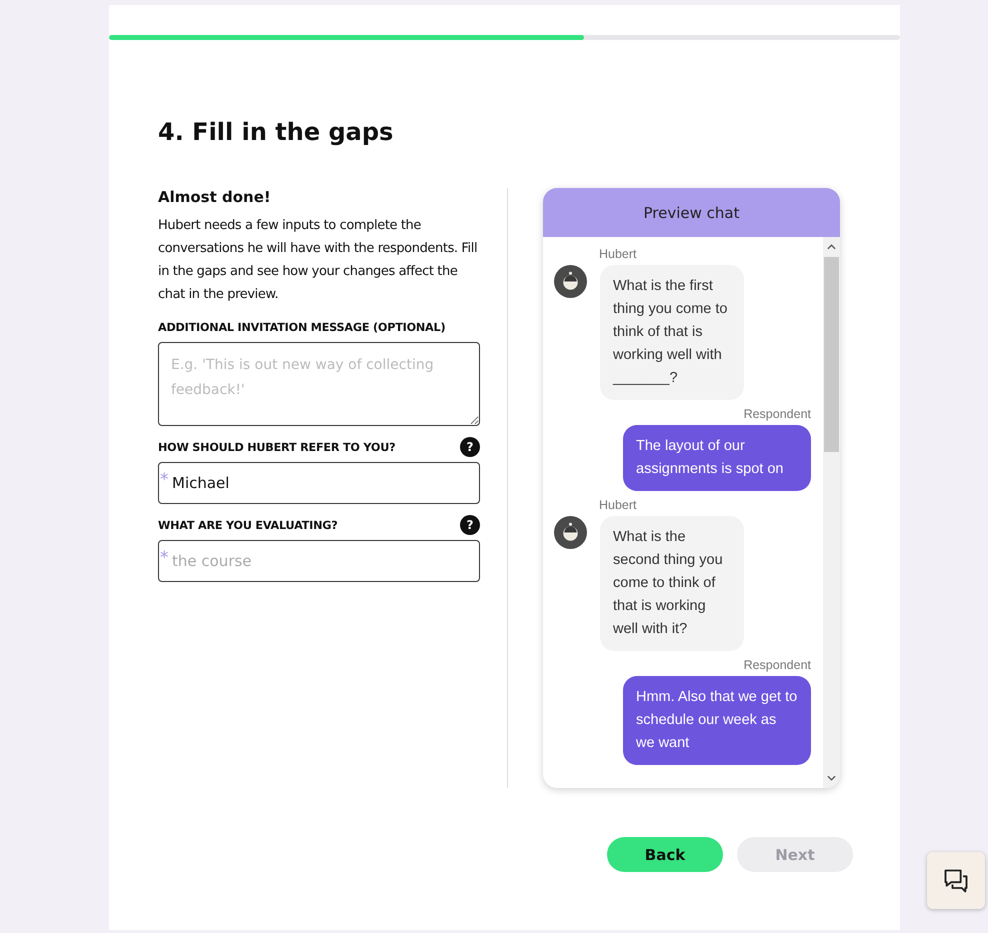 This screenshot has width=988, height=933. Describe the element at coordinates (717, 458) in the screenshot. I see `chat-bubble: The layout of our assignments is spot on` at that location.